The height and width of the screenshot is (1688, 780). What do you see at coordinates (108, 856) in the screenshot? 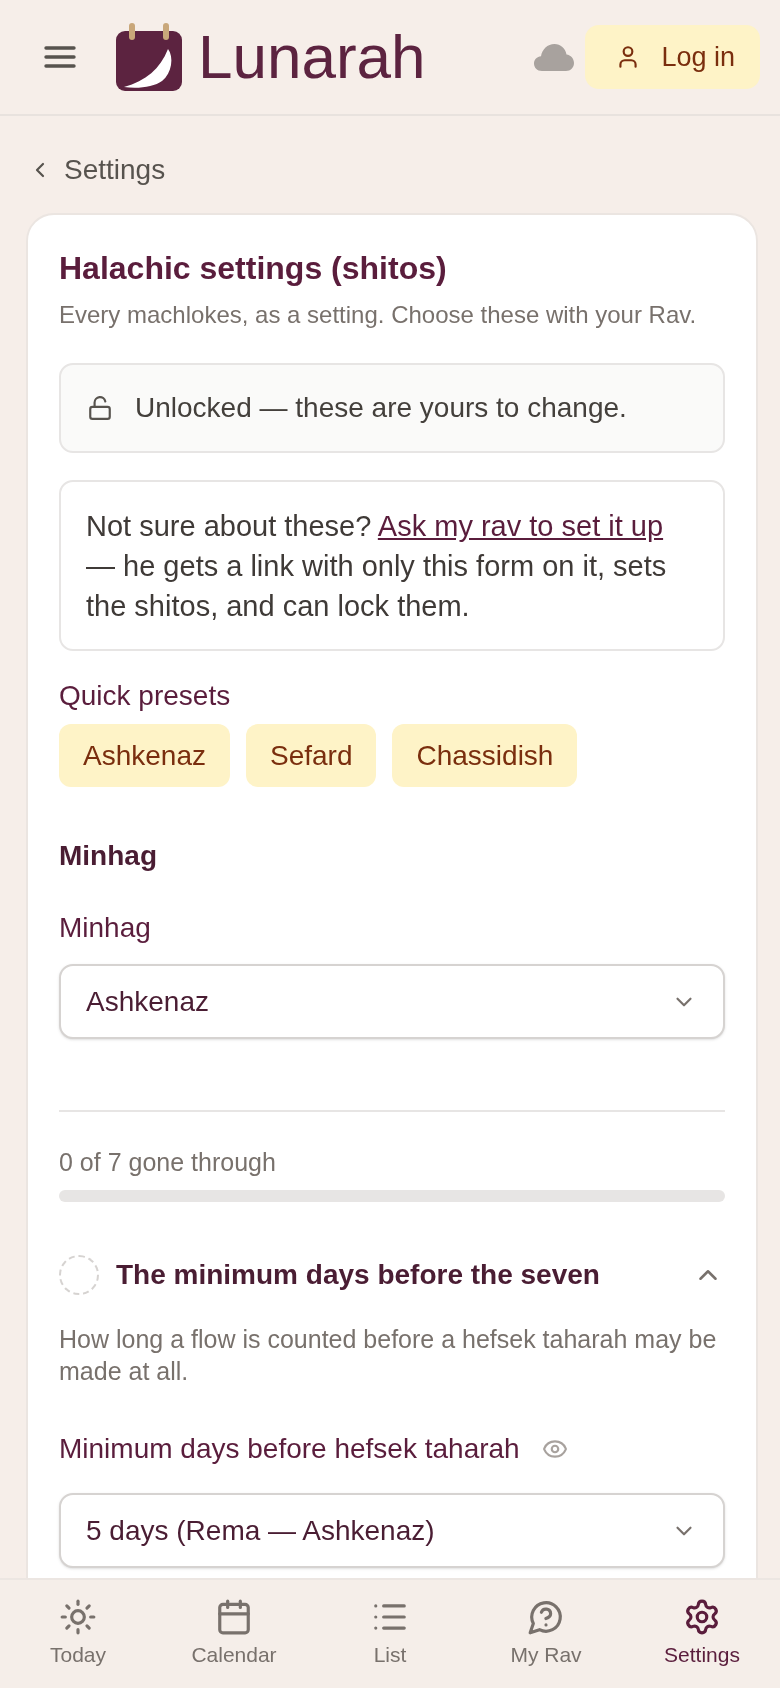
I see `section-heading: Minhag` at bounding box center [108, 856].